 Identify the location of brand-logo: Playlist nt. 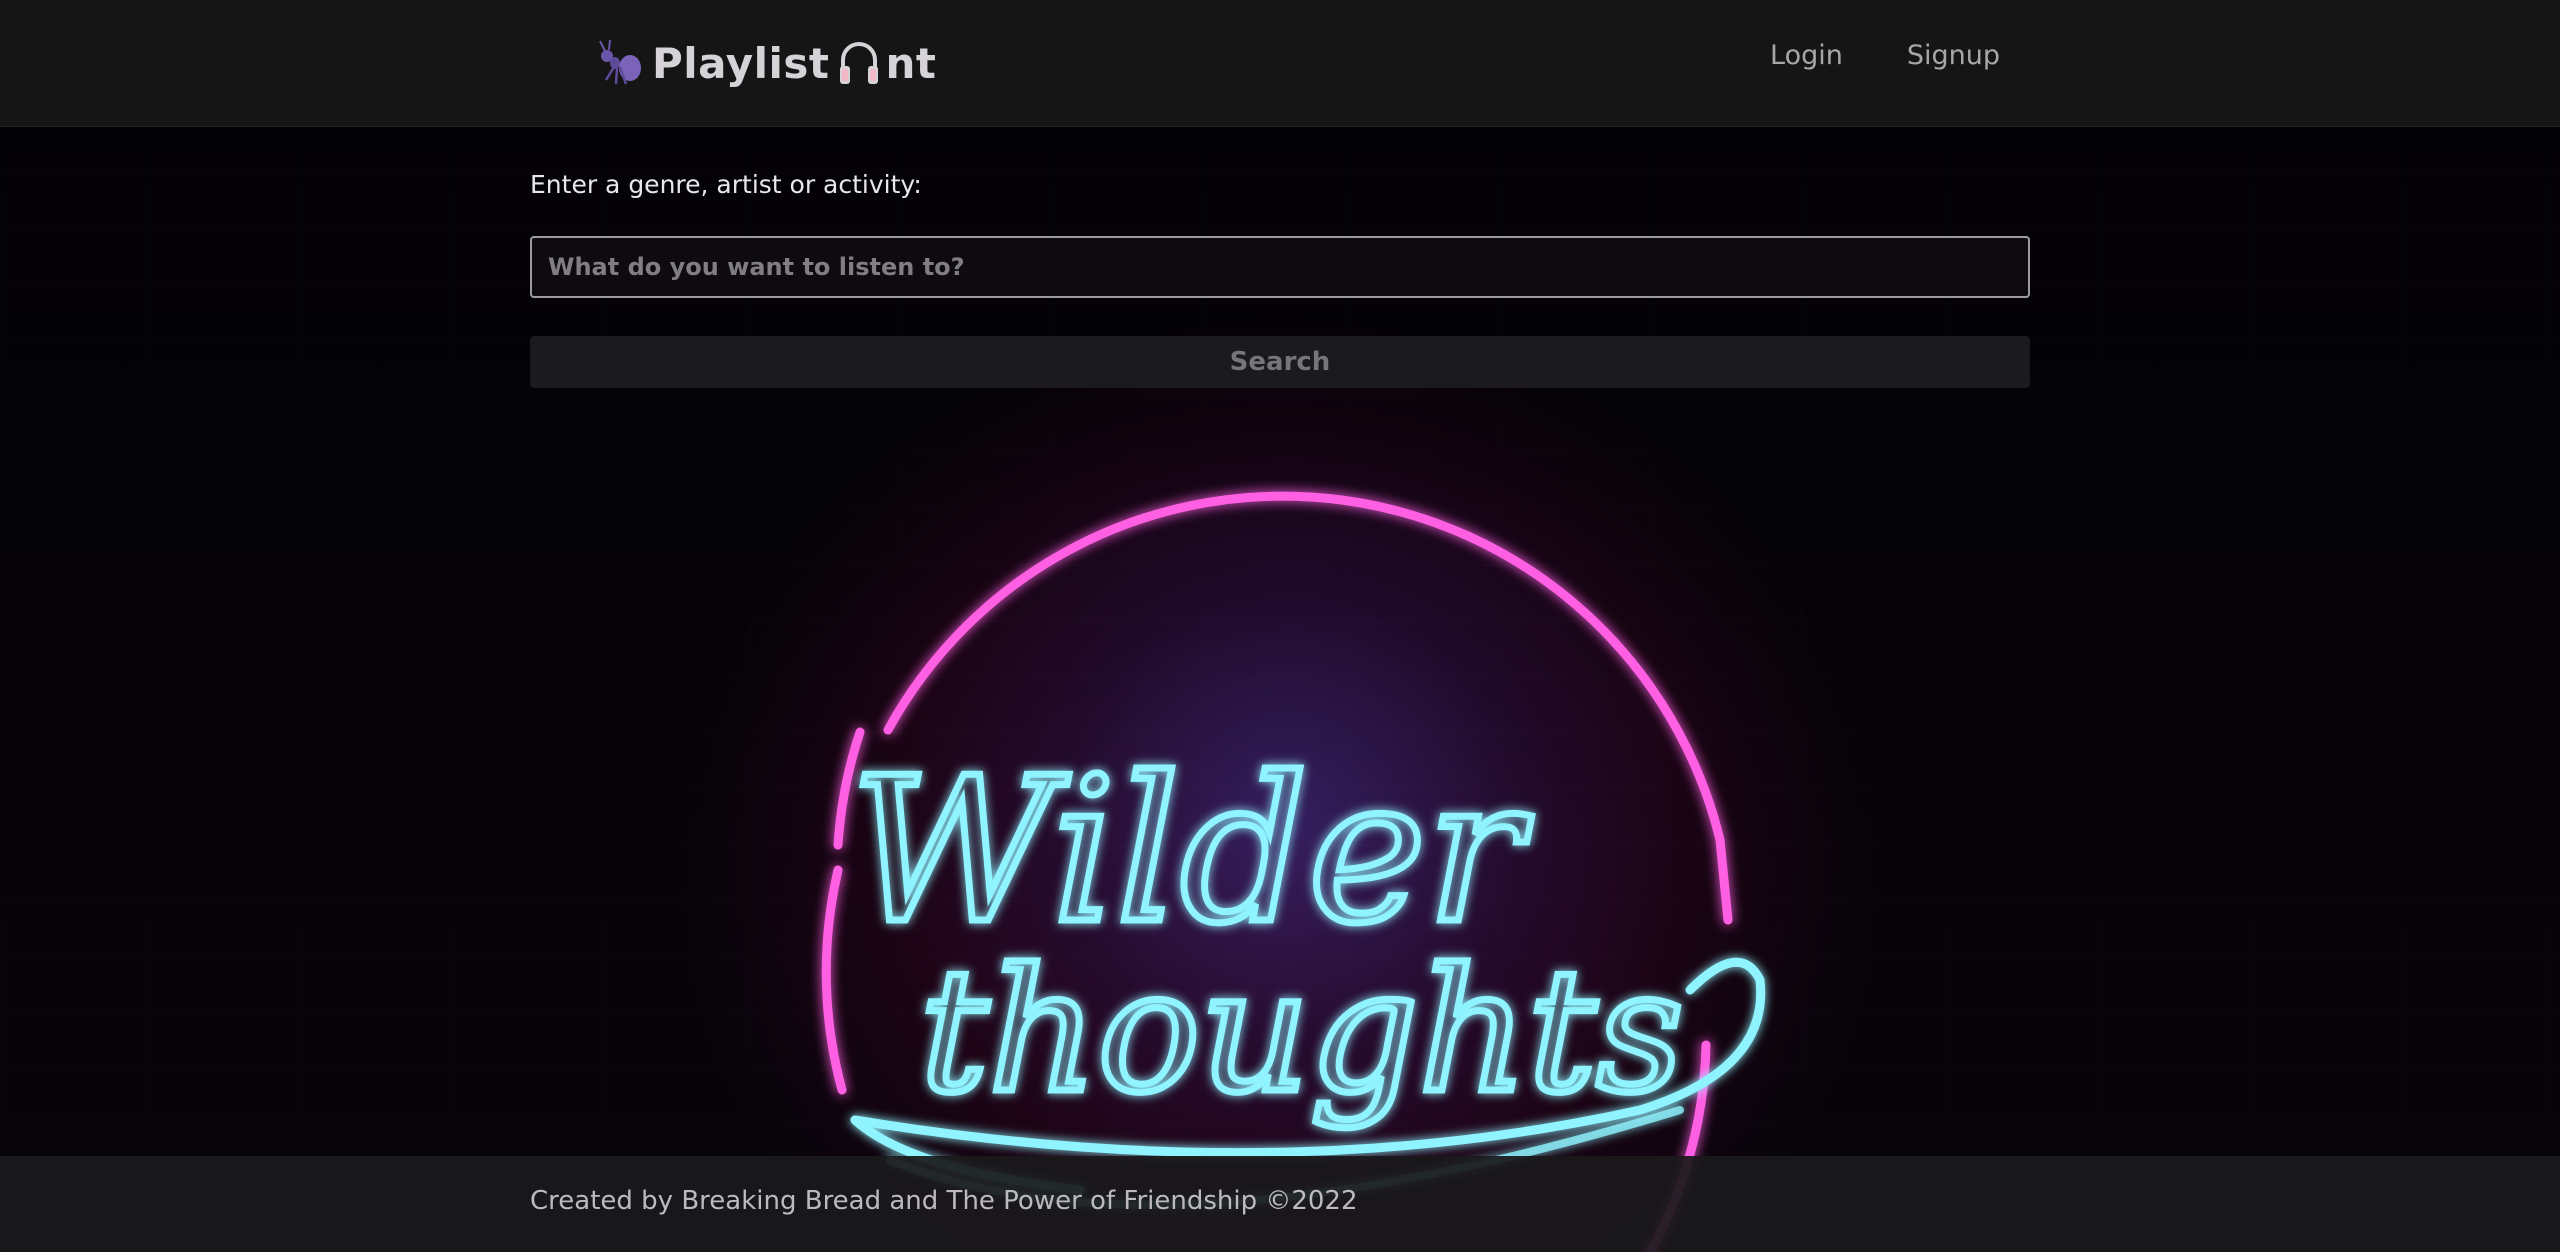
(766, 63).